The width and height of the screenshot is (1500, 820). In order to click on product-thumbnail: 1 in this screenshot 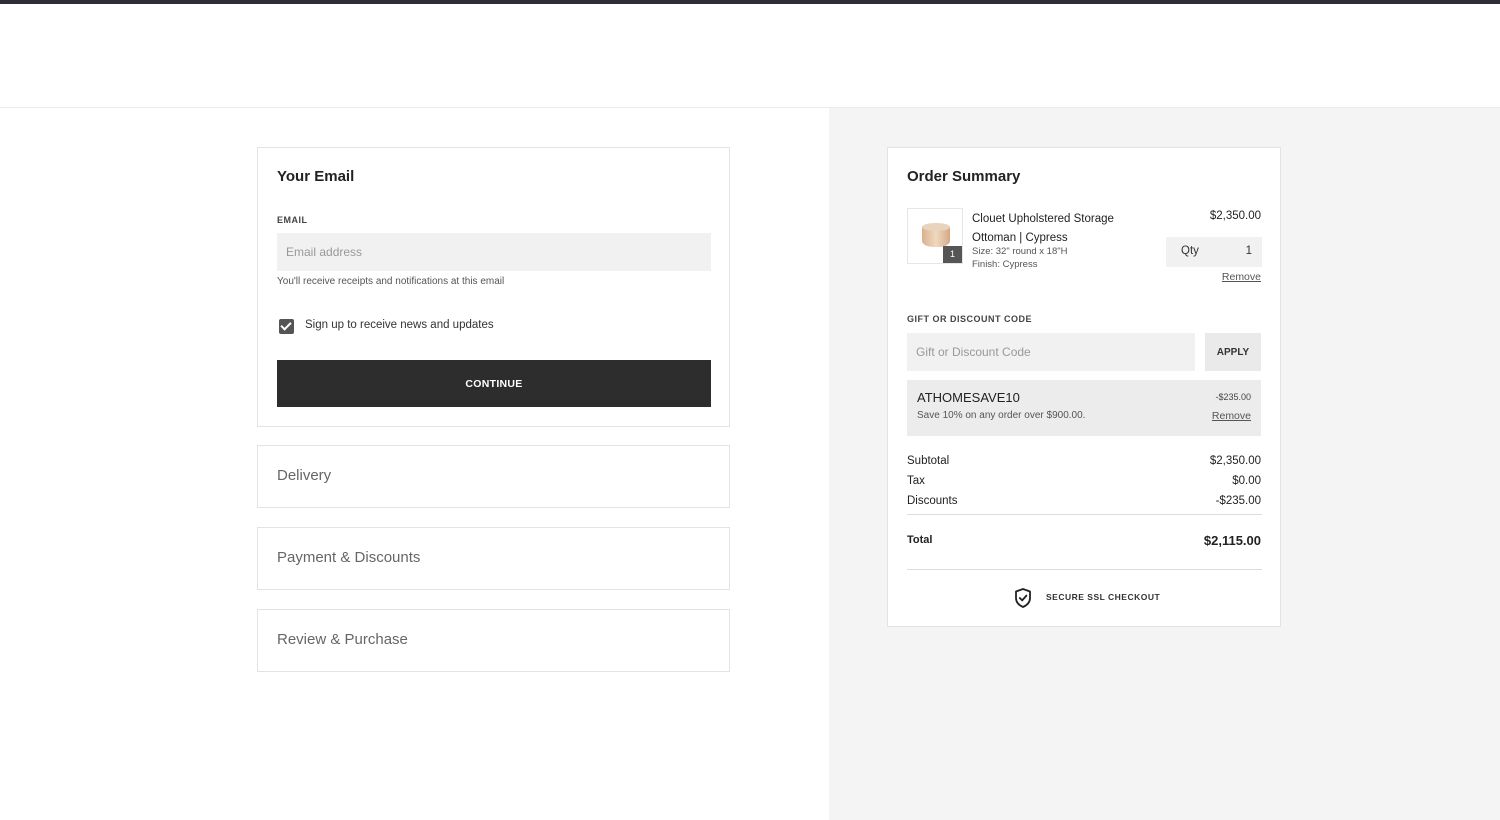, I will do `click(935, 236)`.